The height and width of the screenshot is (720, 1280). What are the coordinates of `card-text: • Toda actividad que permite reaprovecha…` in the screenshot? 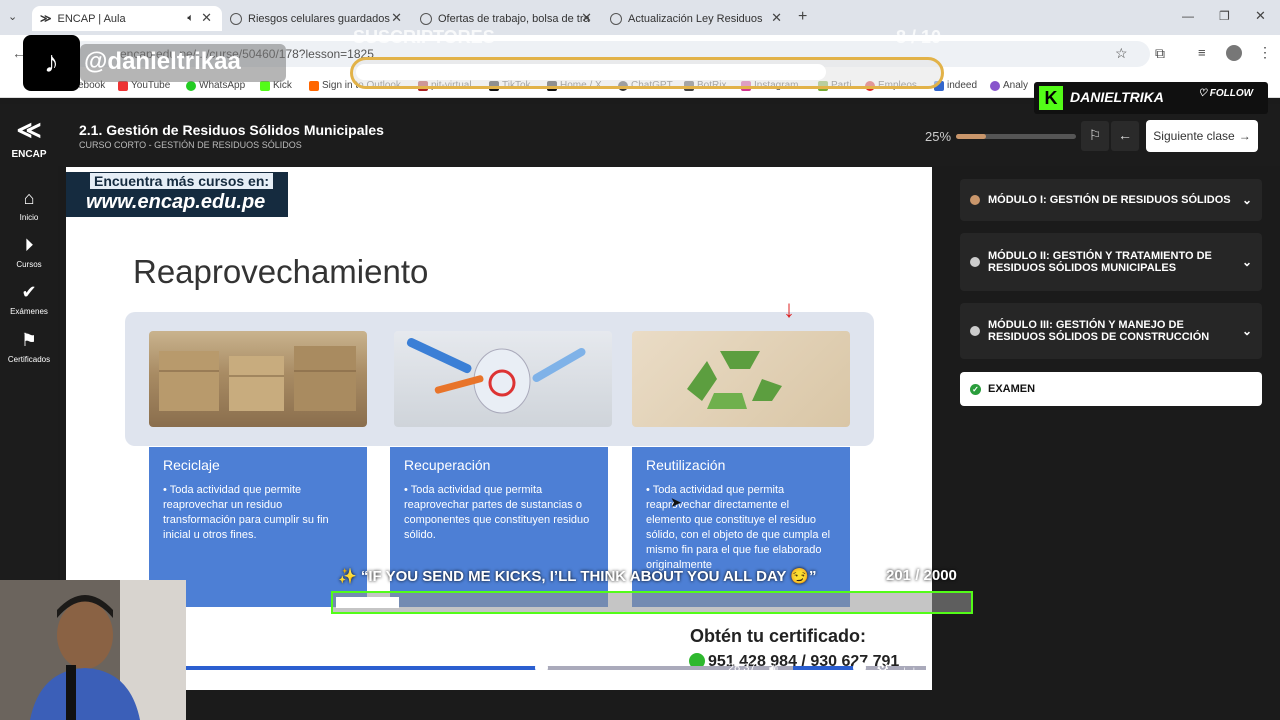 It's located at (246, 512).